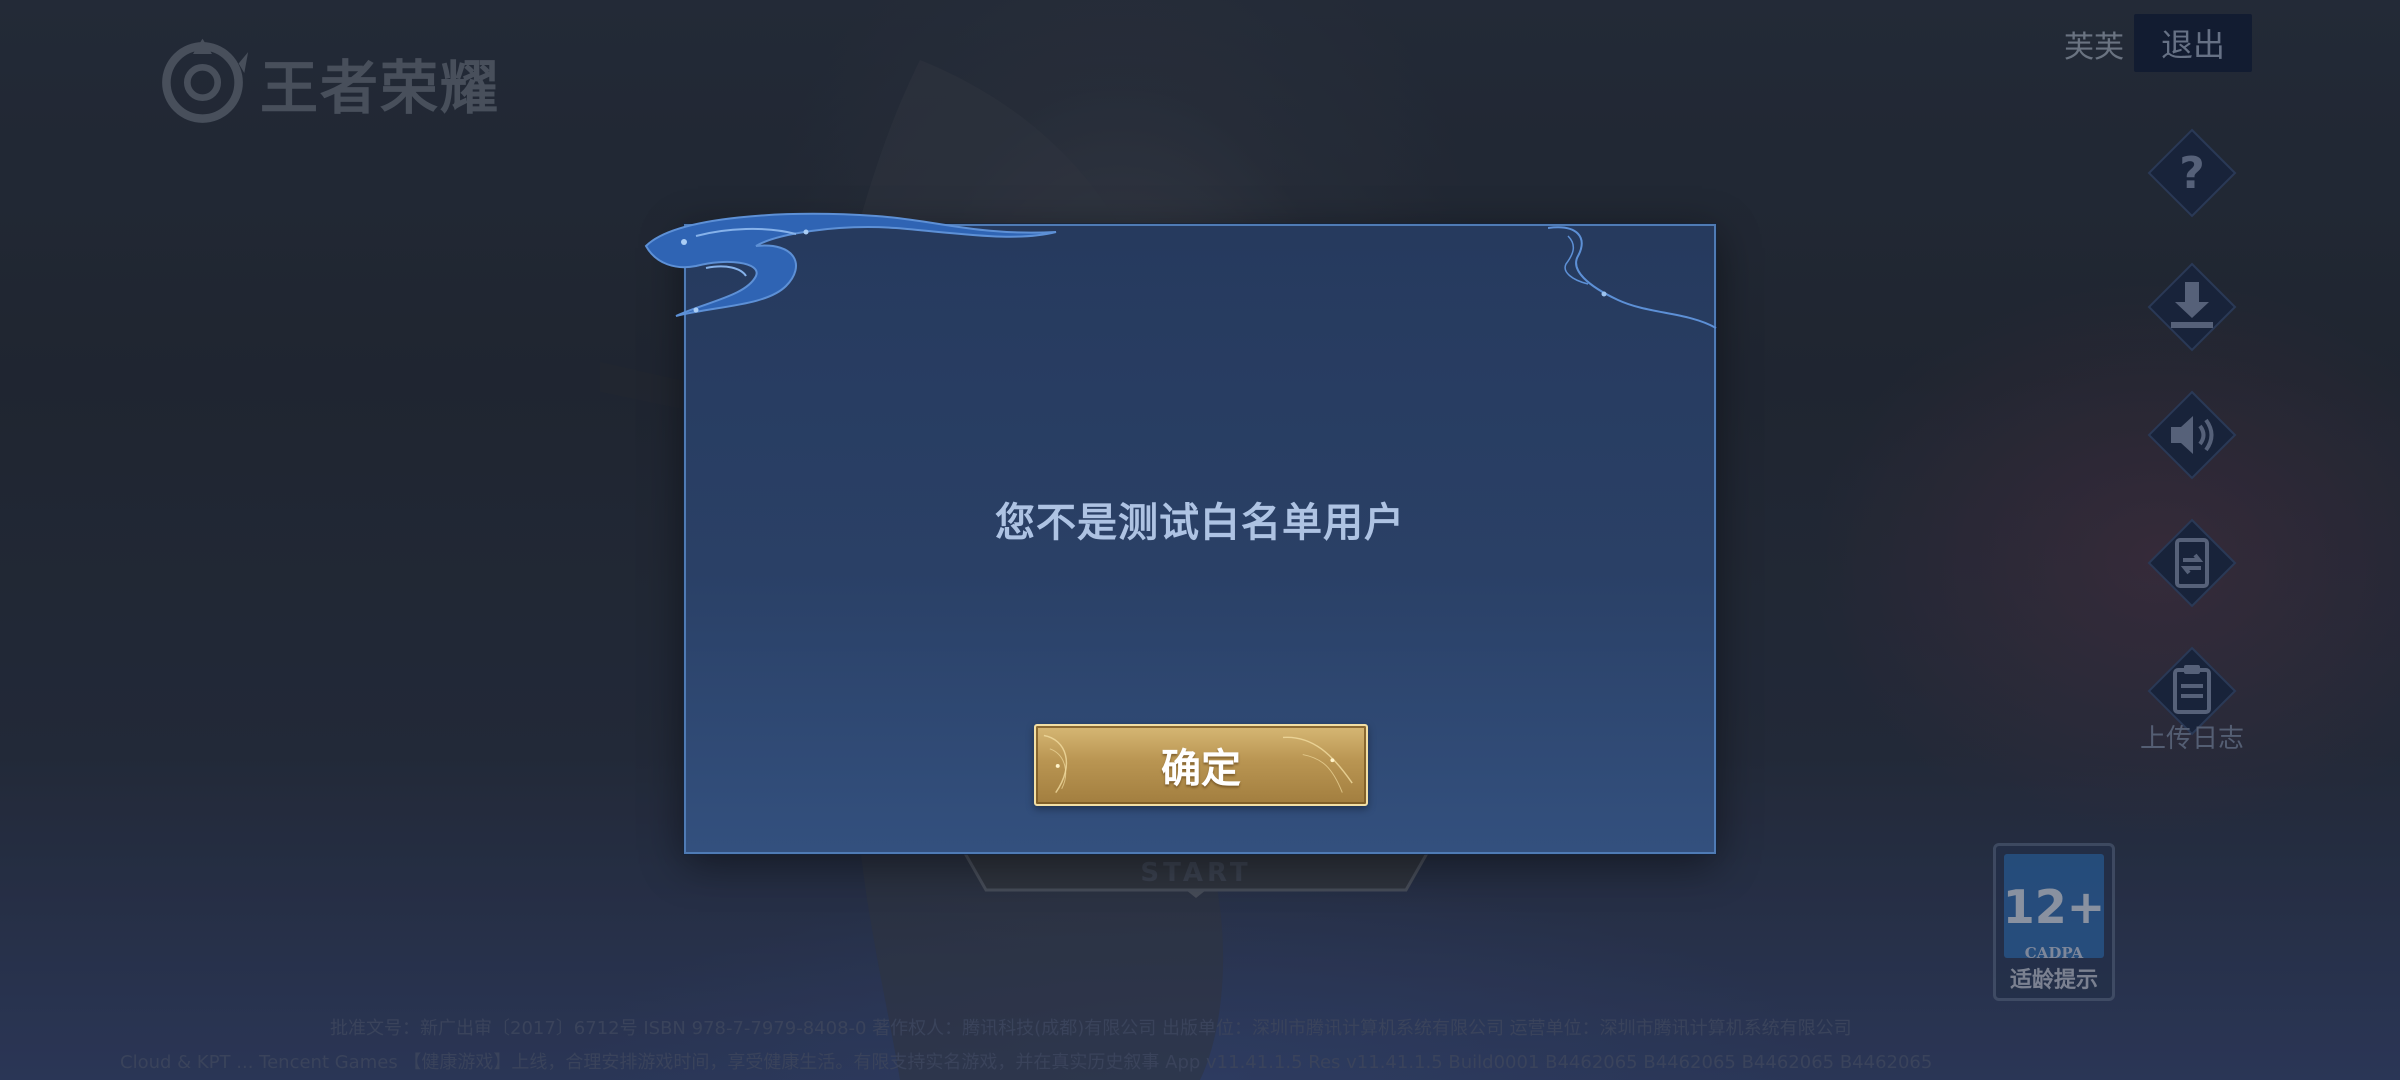 This screenshot has width=2400, height=1080. Describe the element at coordinates (1632, 277) in the screenshot. I see `dialog-cloud-ornament-right` at that location.